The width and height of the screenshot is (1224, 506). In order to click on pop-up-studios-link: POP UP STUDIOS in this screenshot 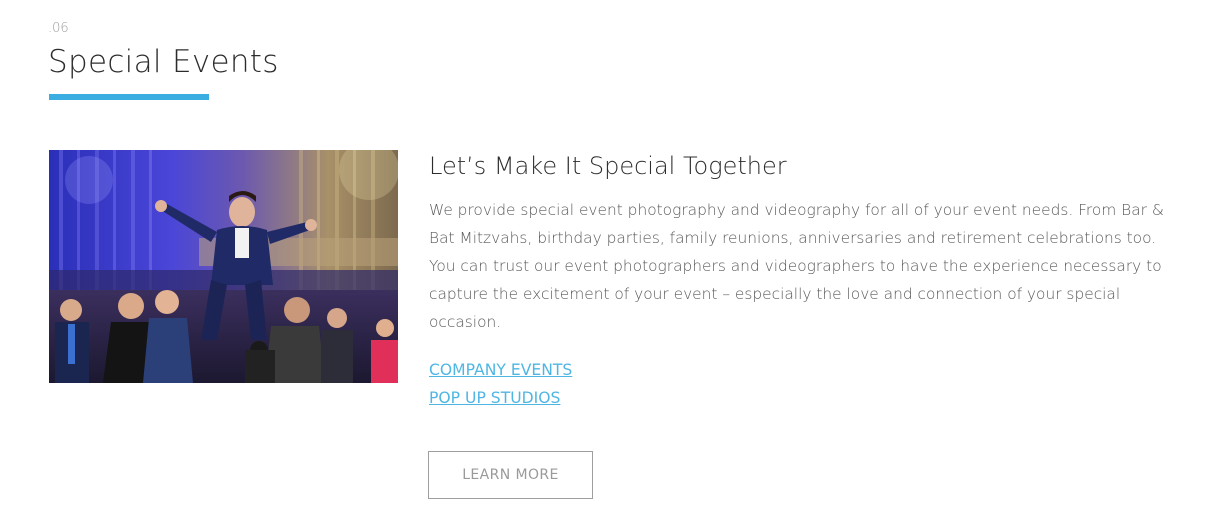, I will do `click(494, 398)`.